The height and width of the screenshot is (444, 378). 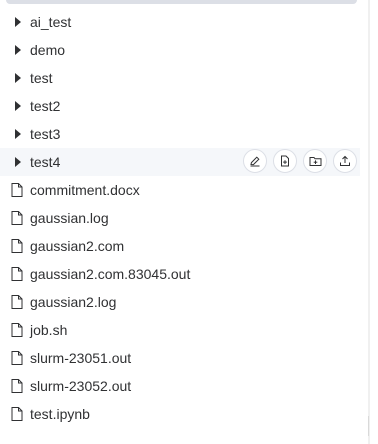 I want to click on folder-label: test2, so click(x=45, y=106).